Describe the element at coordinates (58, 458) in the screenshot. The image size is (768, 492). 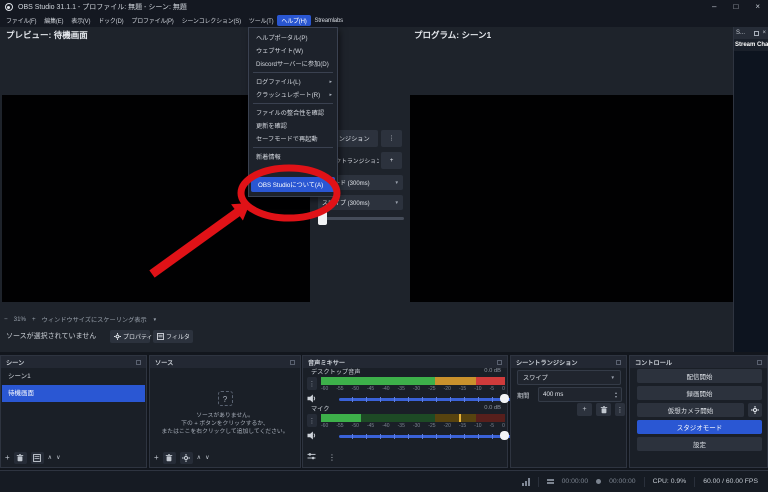
I see `move-scene-down-button: ∨` at that location.